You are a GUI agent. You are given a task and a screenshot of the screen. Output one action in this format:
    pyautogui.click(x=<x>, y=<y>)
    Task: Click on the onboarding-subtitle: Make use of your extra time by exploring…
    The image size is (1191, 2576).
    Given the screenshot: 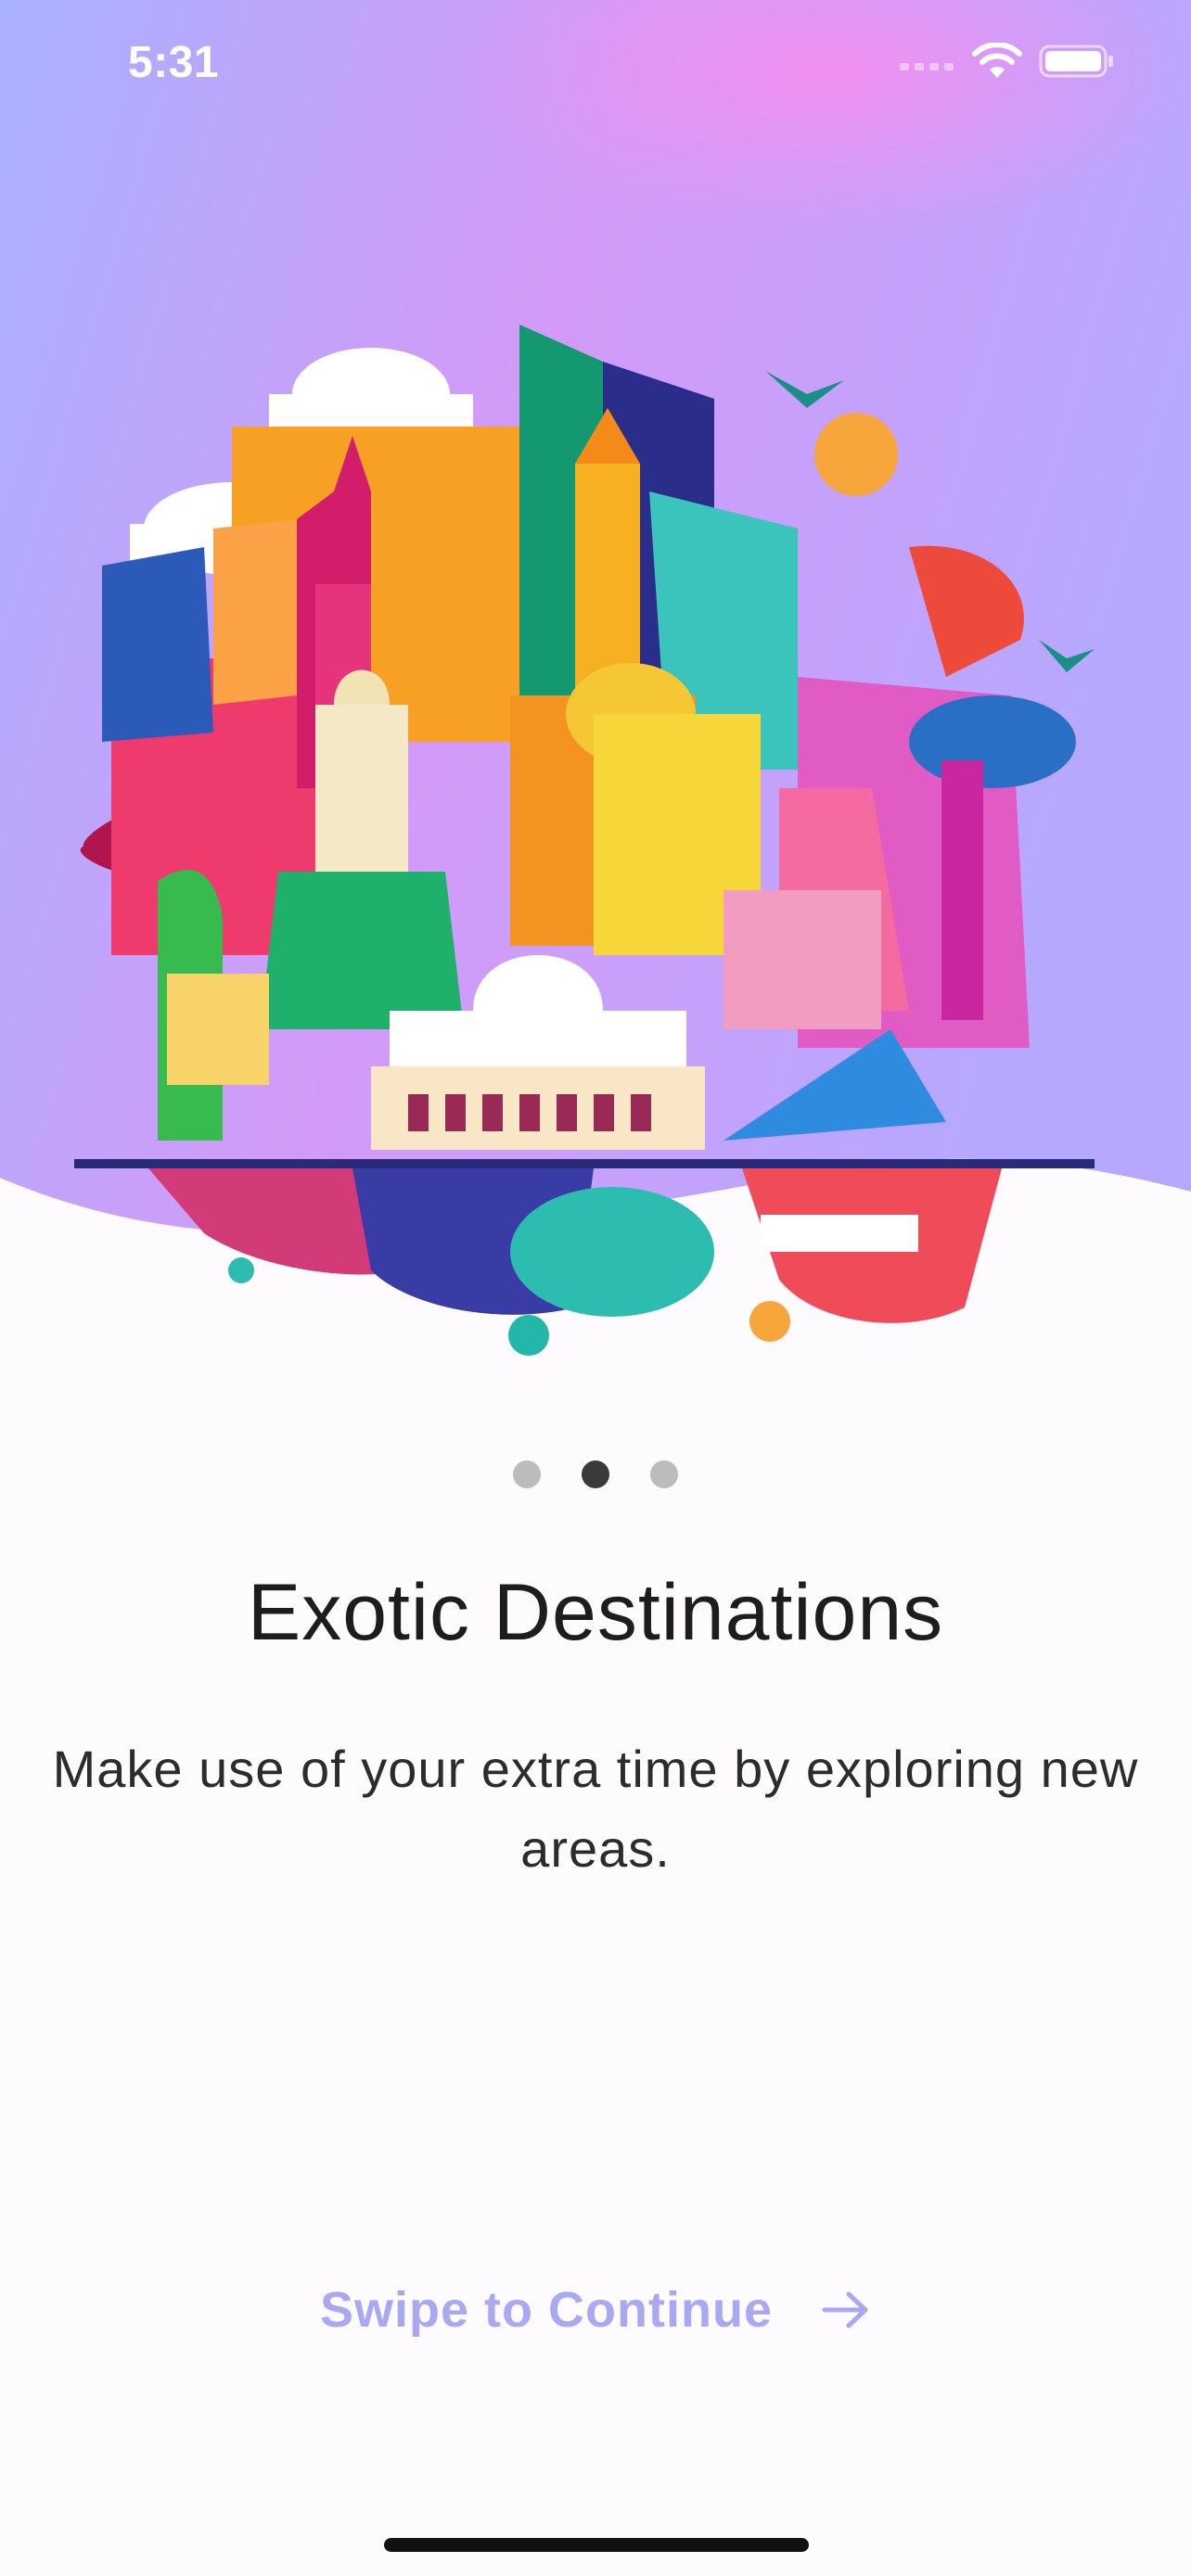 What is the action you would take?
    pyautogui.click(x=595, y=1809)
    